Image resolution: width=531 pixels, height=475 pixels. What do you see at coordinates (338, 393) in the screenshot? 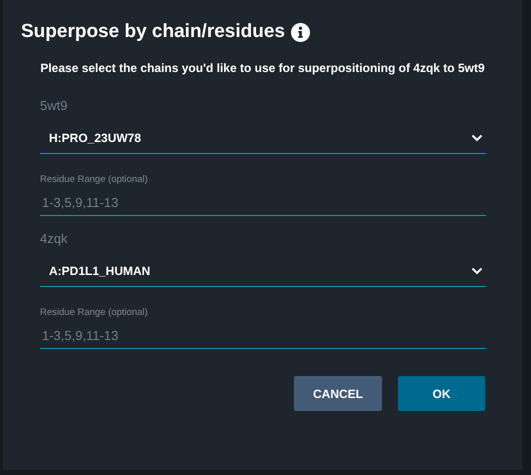
I see `cancel-button: CANCEL` at bounding box center [338, 393].